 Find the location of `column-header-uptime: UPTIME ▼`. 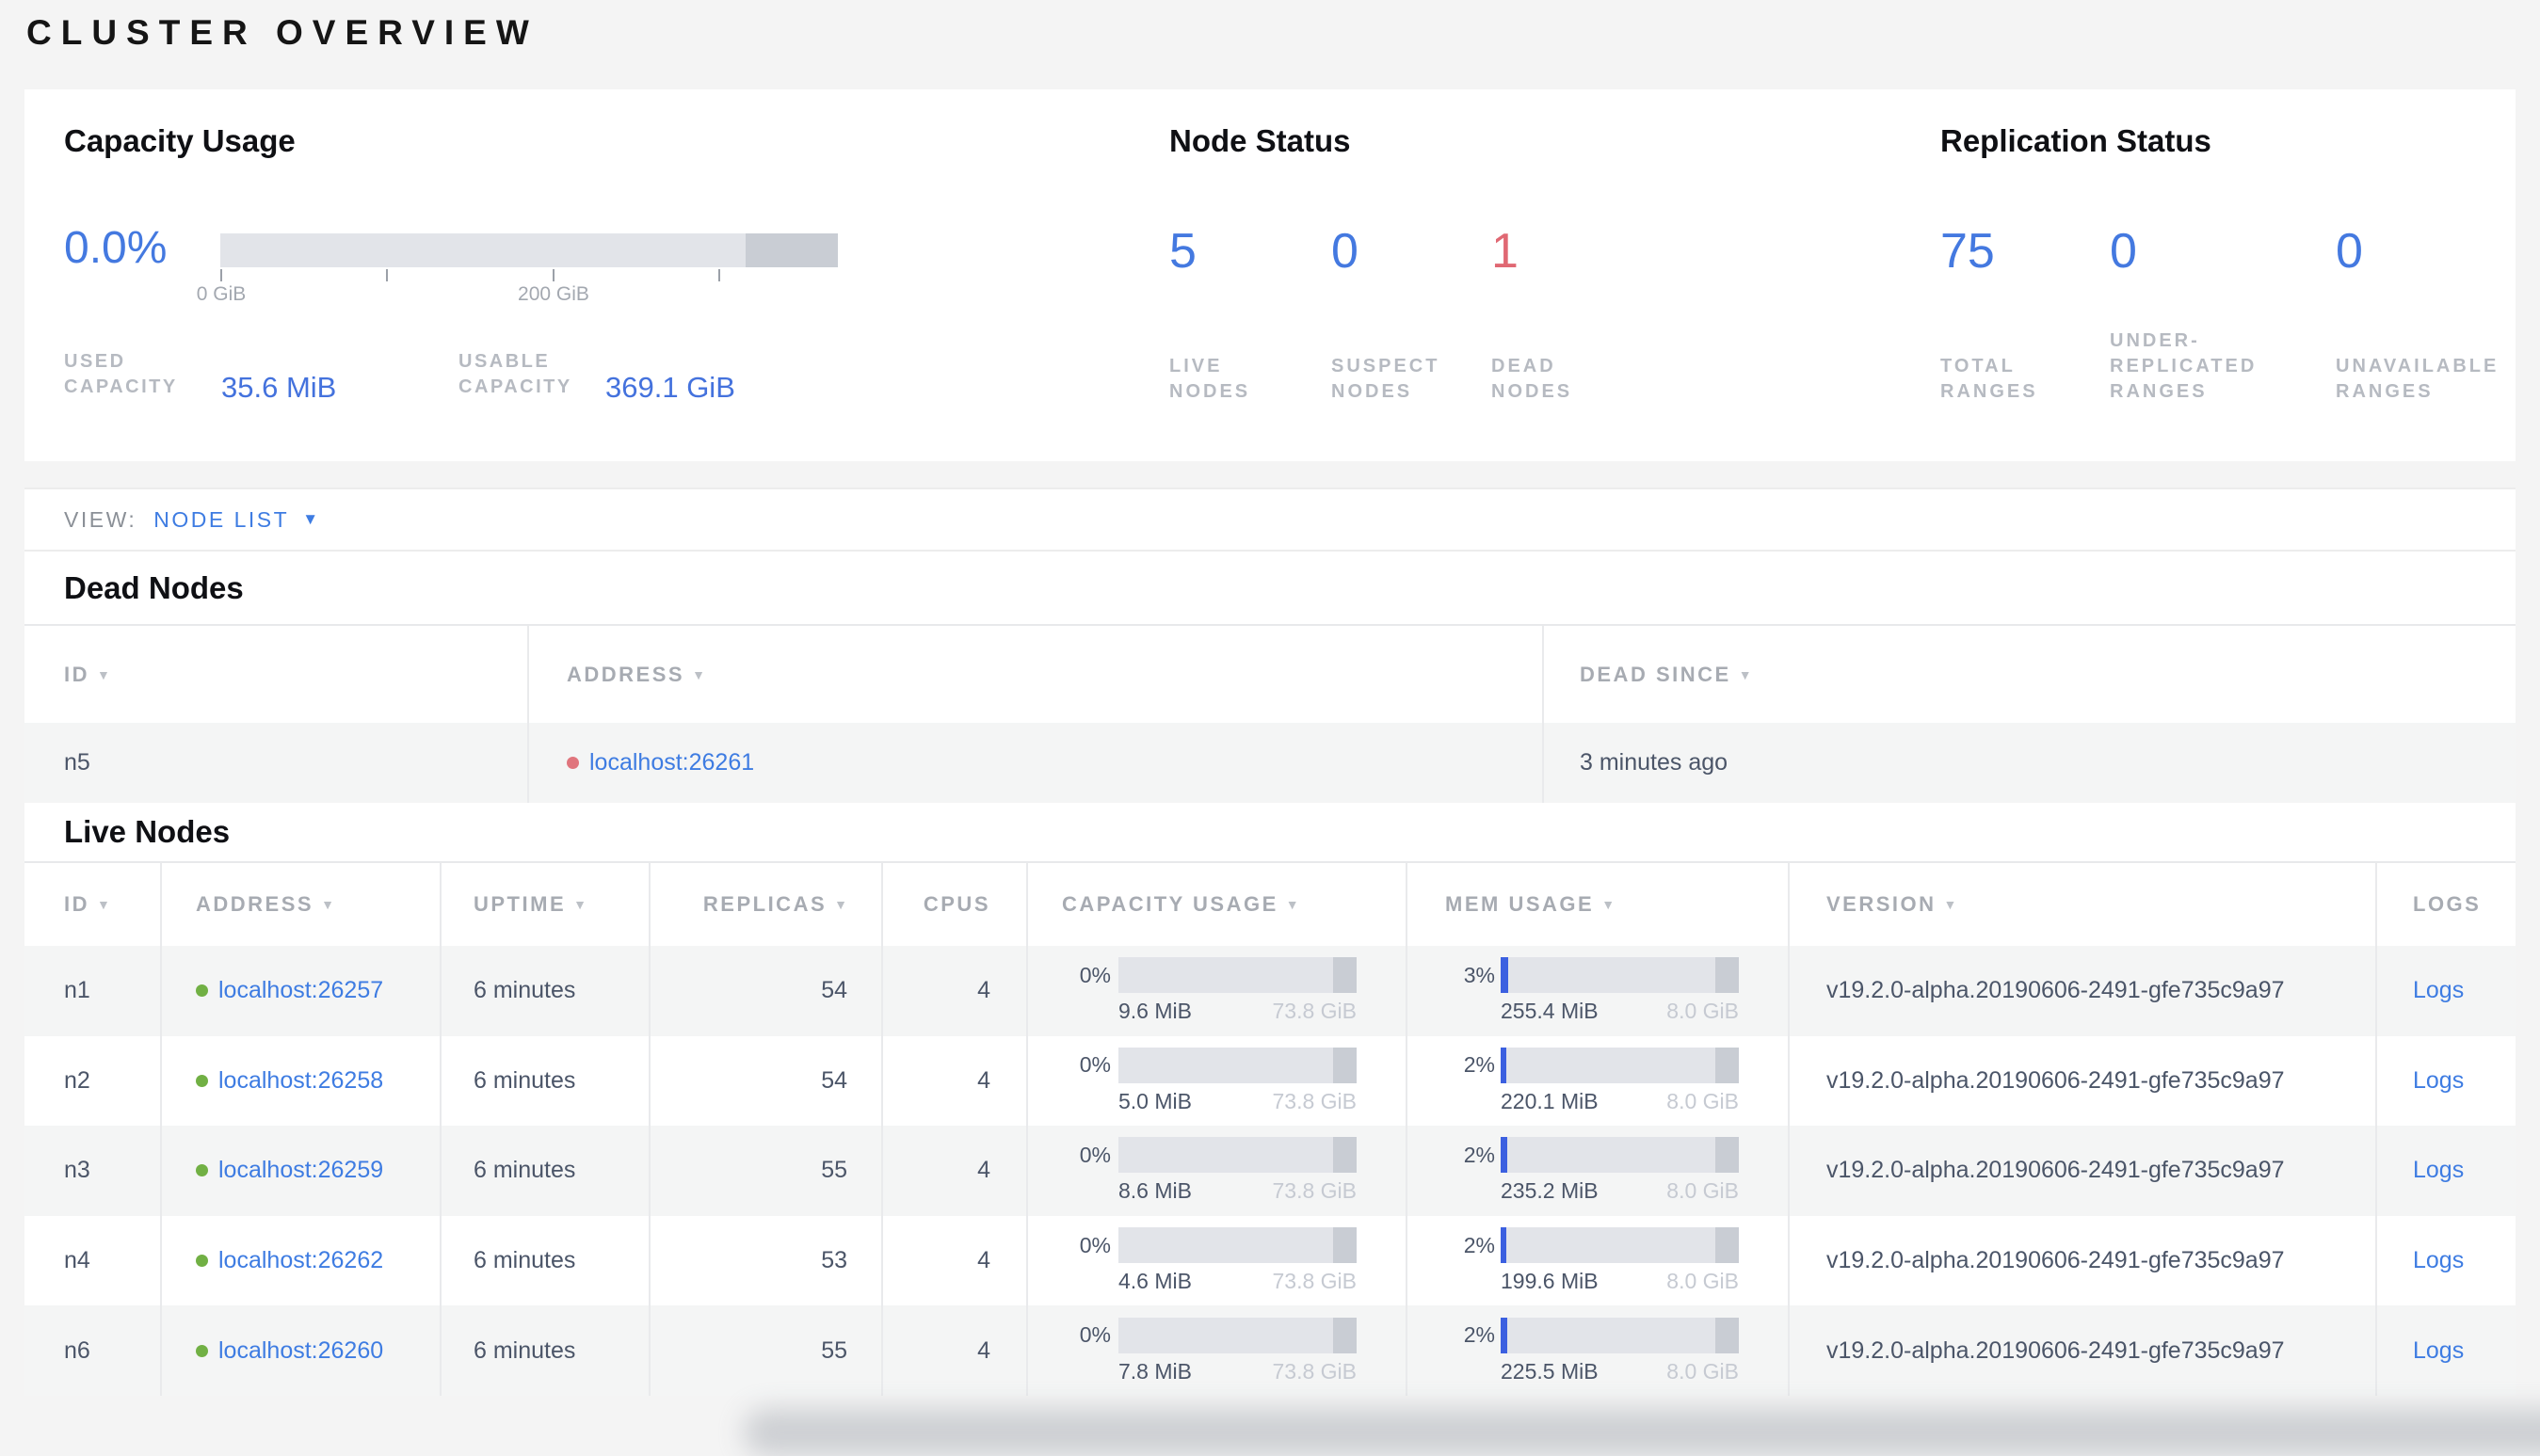

column-header-uptime: UPTIME ▼ is located at coordinates (544, 904).